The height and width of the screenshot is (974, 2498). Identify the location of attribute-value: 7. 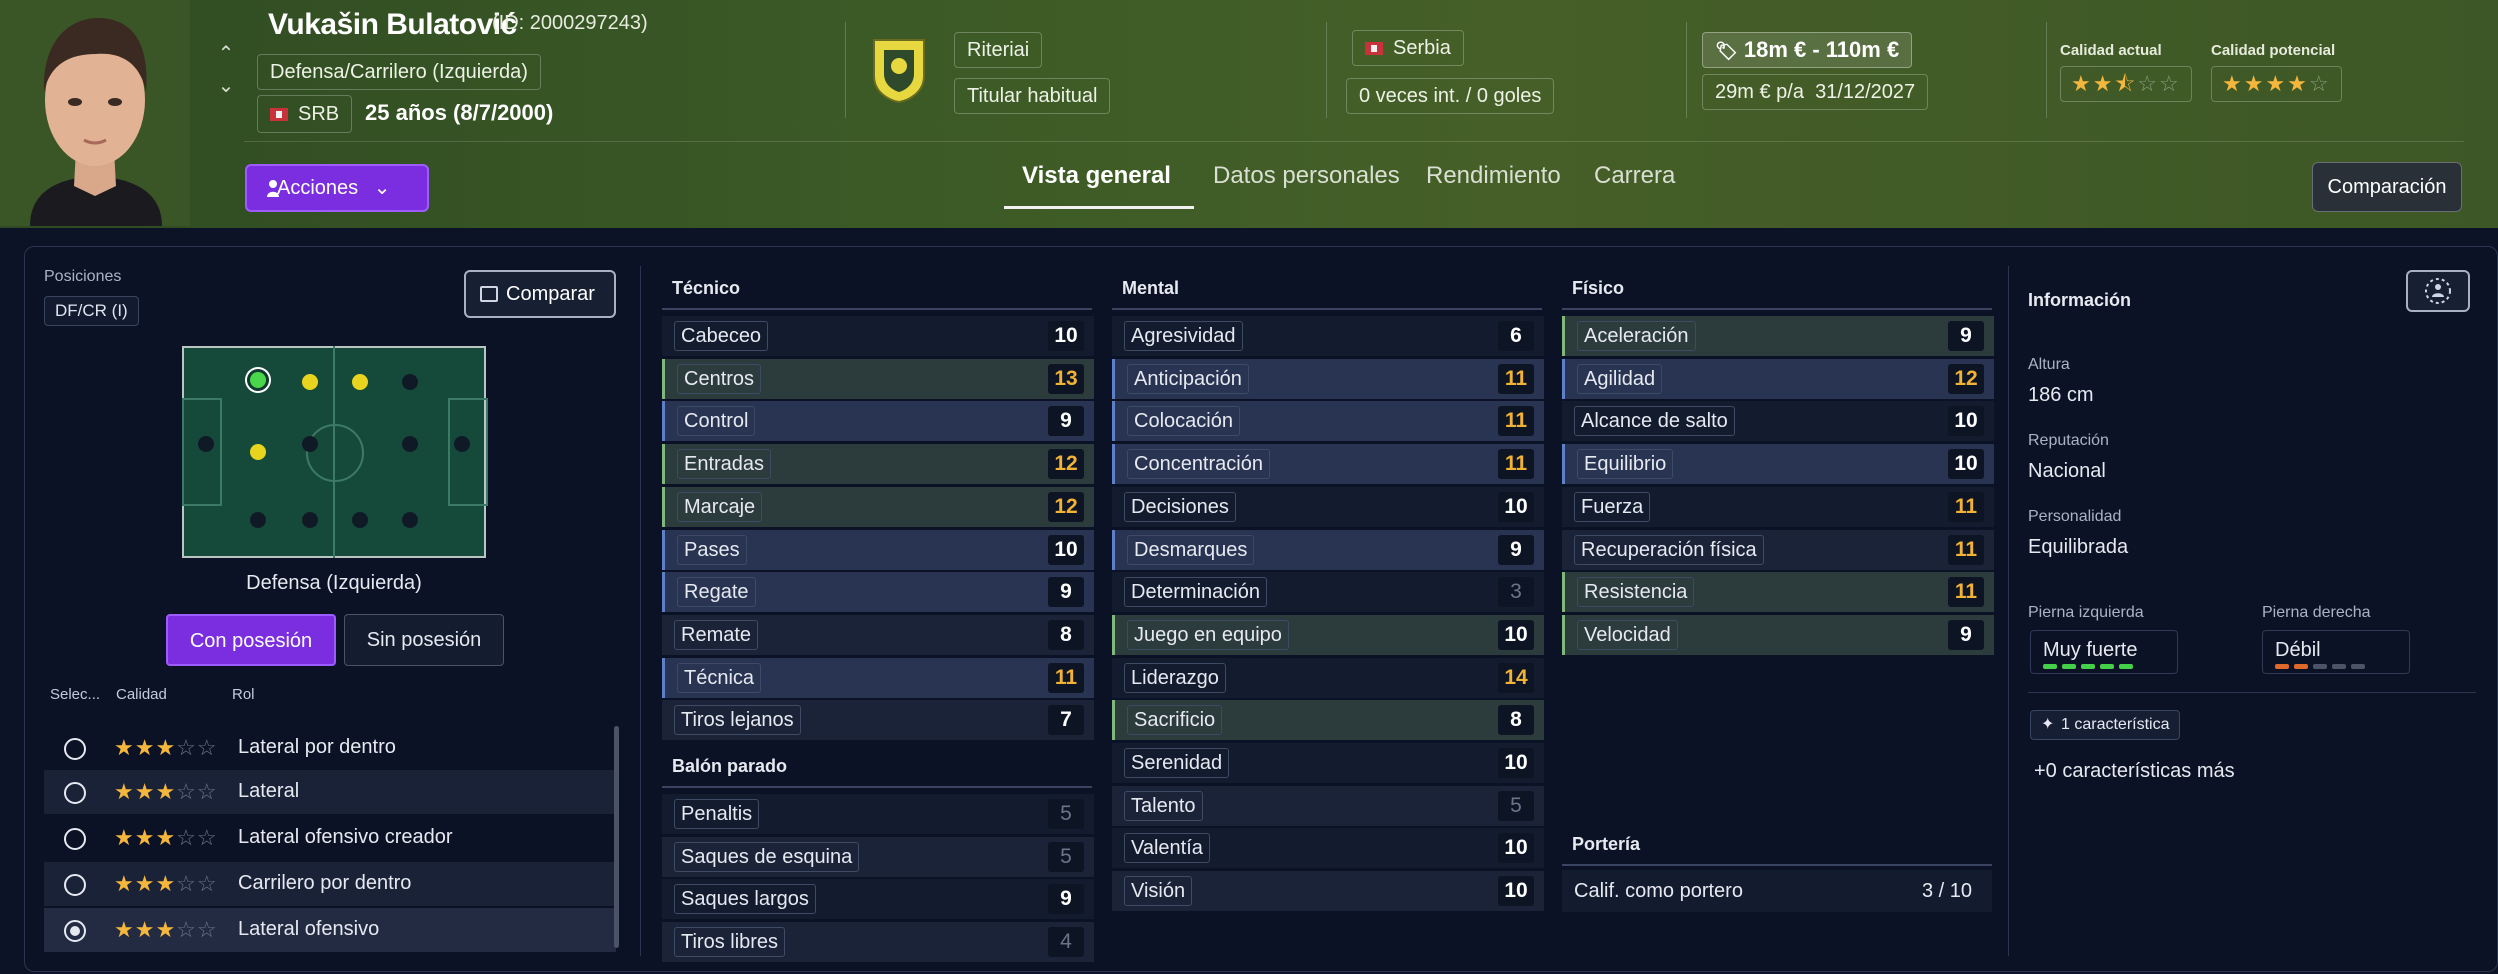
(1066, 720).